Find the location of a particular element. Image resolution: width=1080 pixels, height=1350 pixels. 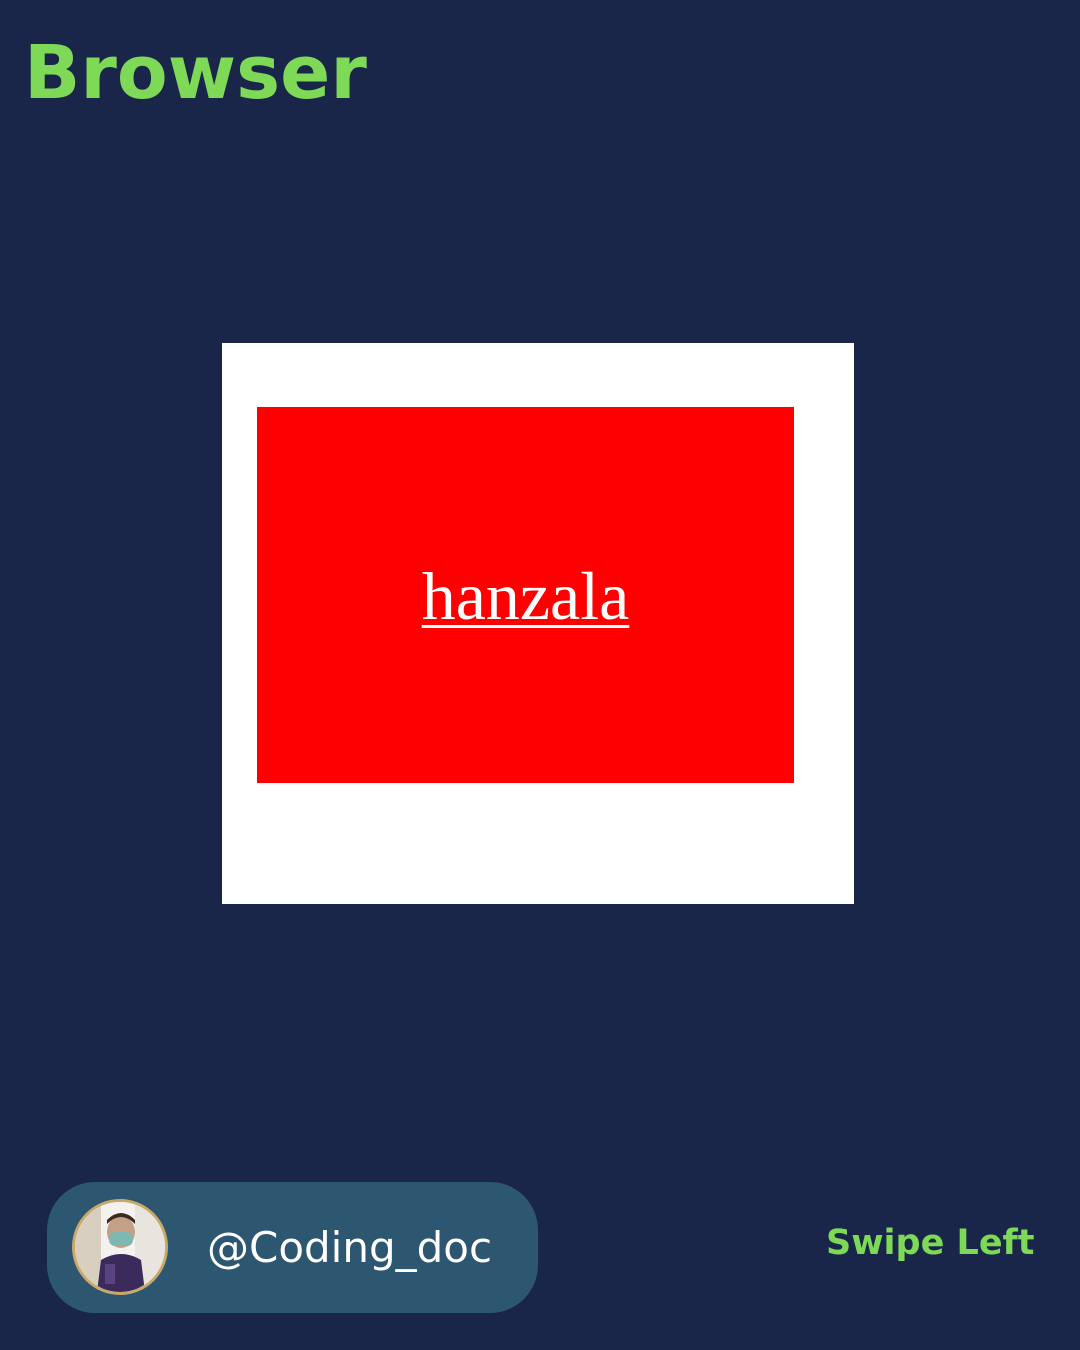

hanzala-link: hanzala is located at coordinates (526, 596).